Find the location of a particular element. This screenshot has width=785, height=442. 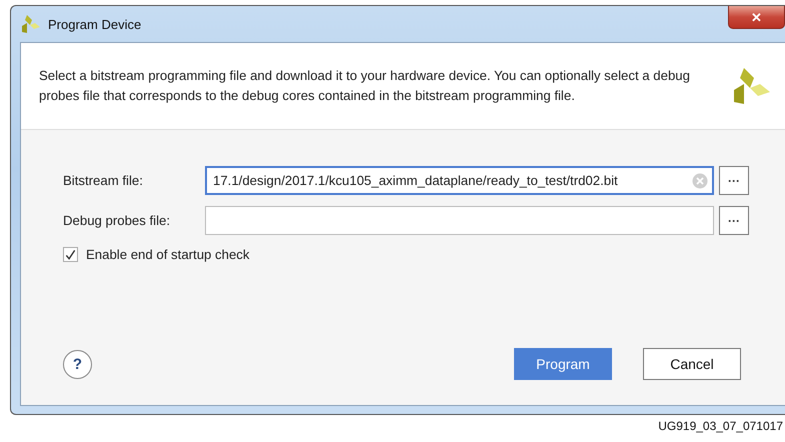

description-text: Select a bitstream programming file and download it to your hardware device. You can optionally select a debug probes file that corresponds to the debug cores contained in the bitstream programming file. is located at coordinates (365, 86).